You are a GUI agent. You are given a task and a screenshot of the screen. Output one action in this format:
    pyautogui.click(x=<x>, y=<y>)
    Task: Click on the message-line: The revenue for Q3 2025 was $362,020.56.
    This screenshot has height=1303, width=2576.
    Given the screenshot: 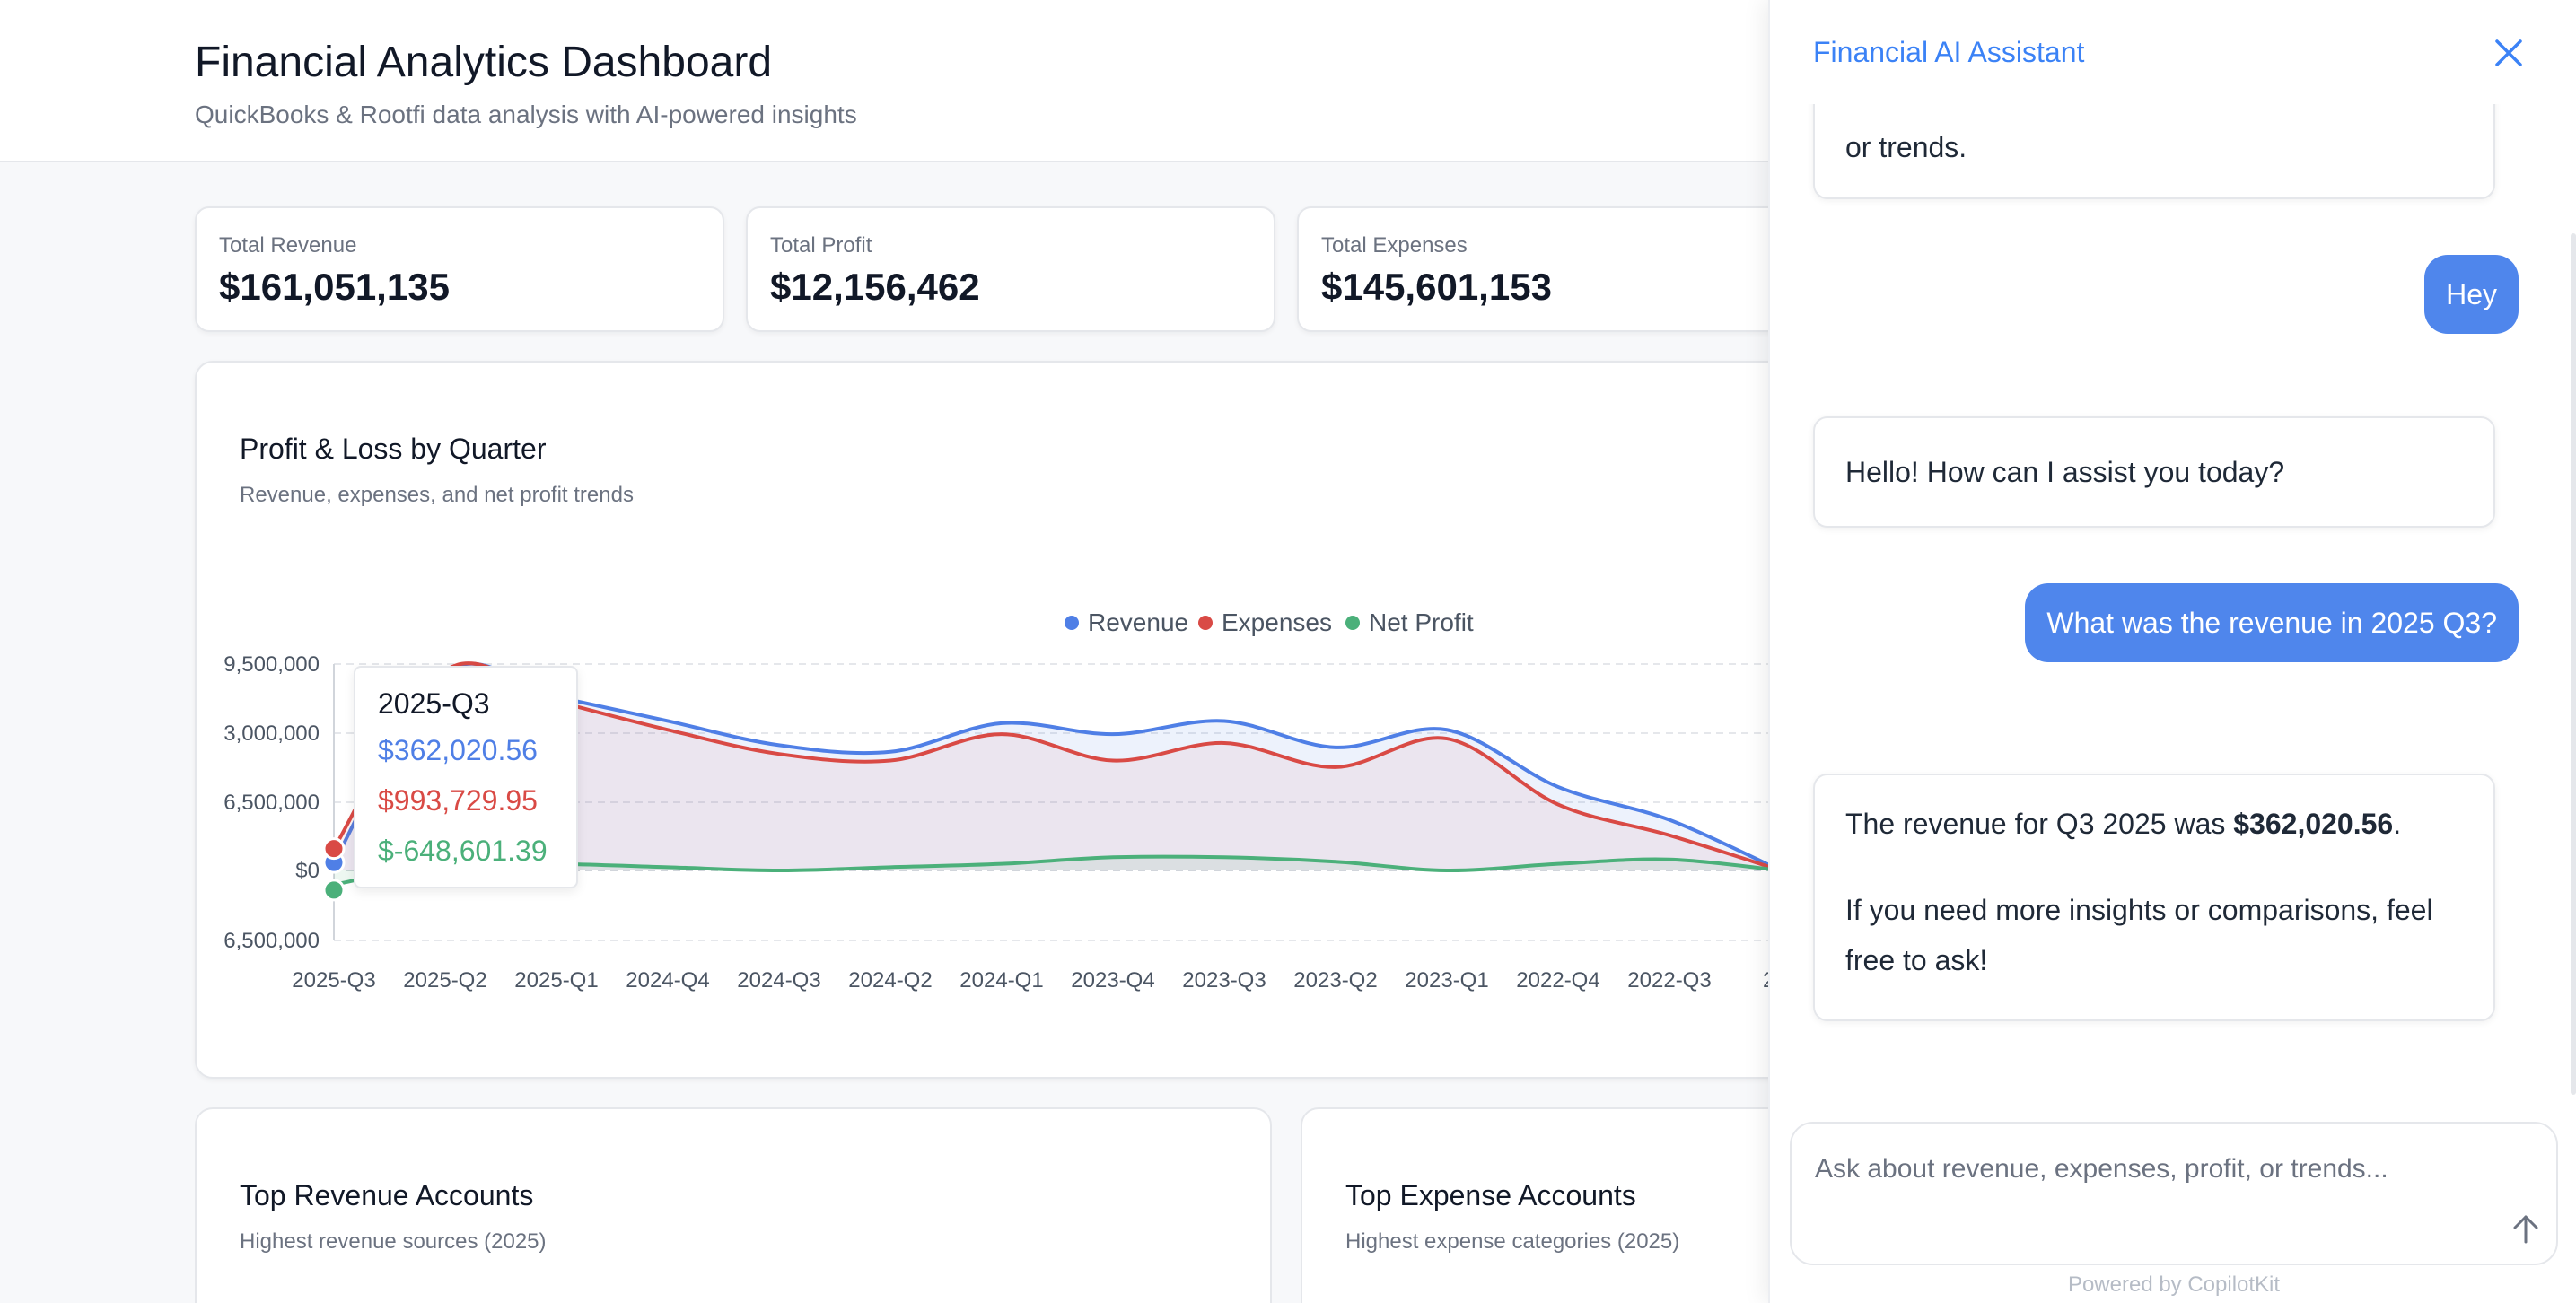 What is the action you would take?
    pyautogui.click(x=2154, y=824)
    